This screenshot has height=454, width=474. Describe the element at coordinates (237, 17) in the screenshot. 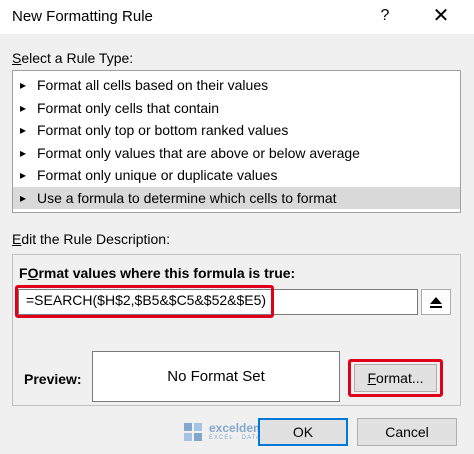

I see `title-bar: New Formatting Rule ? ✕` at that location.